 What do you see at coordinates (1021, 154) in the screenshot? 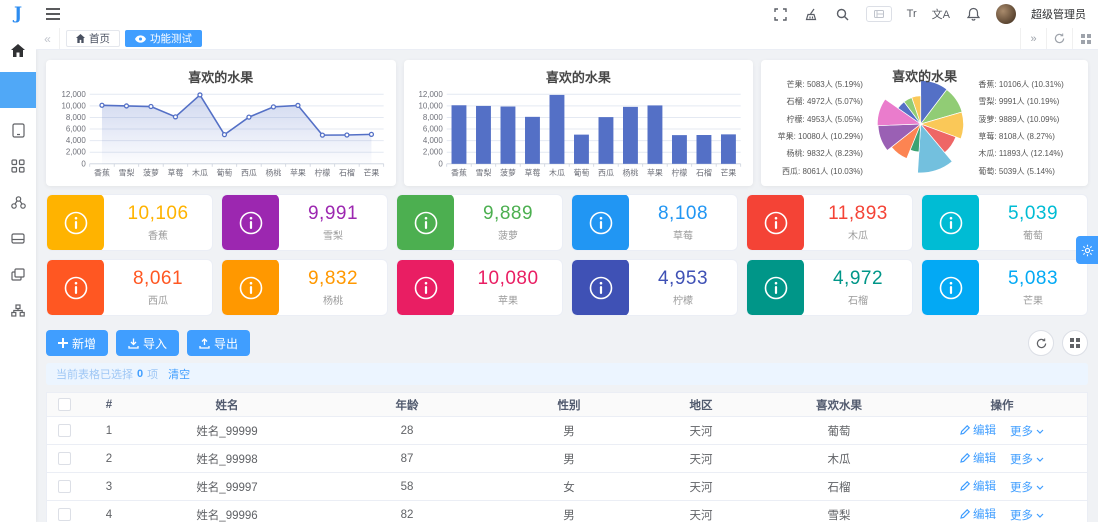
I see `pie-label: 木瓜: 11893人 (12.14%)` at bounding box center [1021, 154].